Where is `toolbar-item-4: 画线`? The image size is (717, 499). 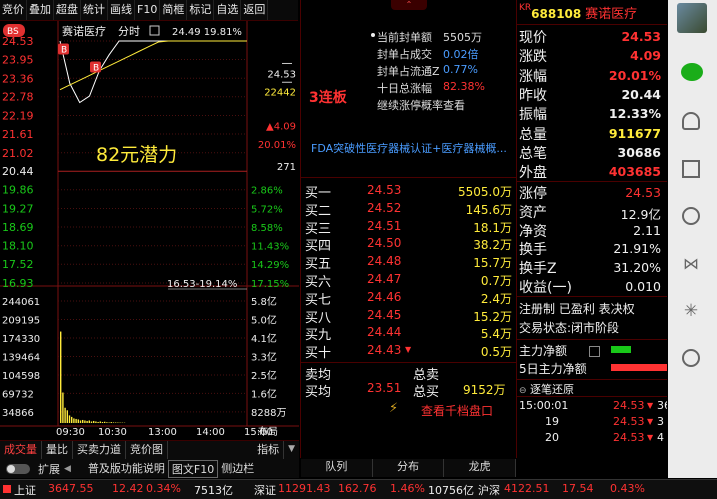 toolbar-item-4: 画线 is located at coordinates (121, 10).